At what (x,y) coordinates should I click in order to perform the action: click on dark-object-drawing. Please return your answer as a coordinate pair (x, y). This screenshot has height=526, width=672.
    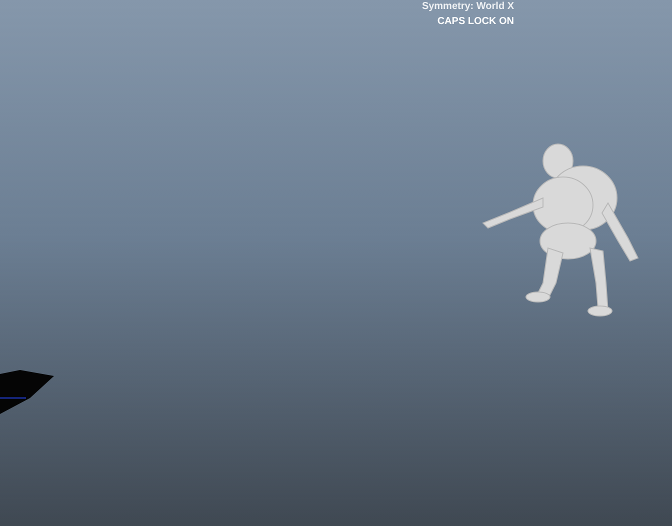
    Looking at the image, I should click on (28, 393).